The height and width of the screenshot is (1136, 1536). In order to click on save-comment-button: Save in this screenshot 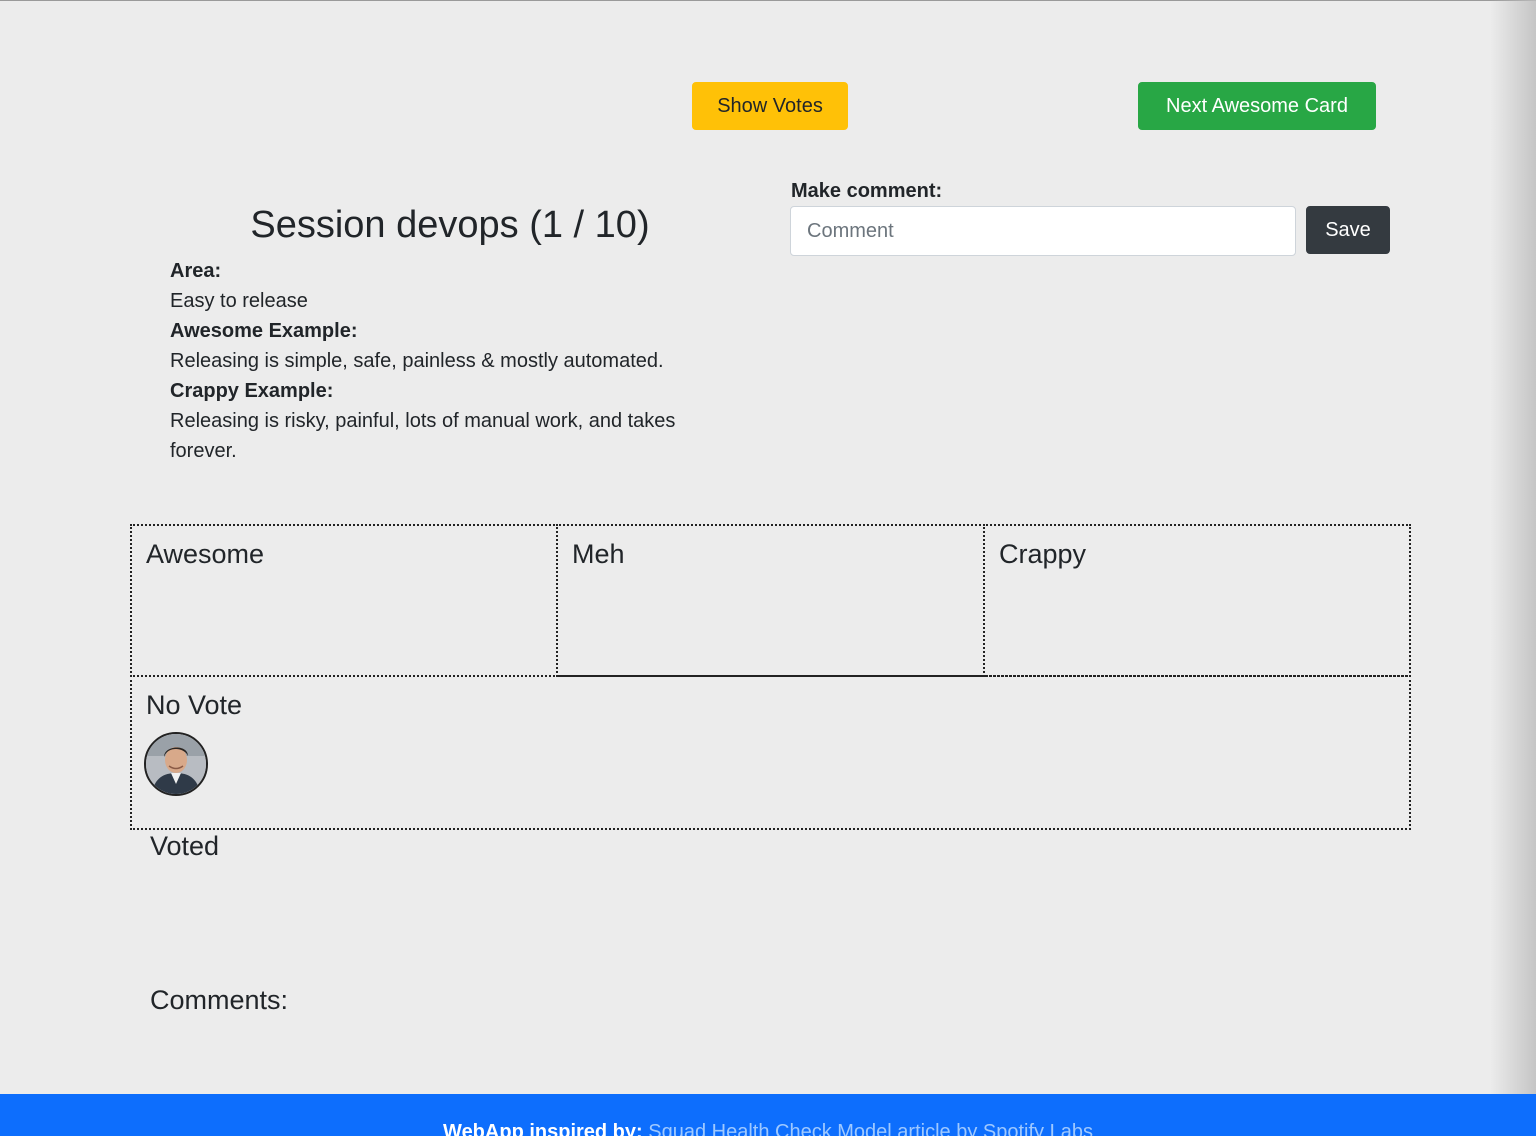, I will do `click(1348, 230)`.